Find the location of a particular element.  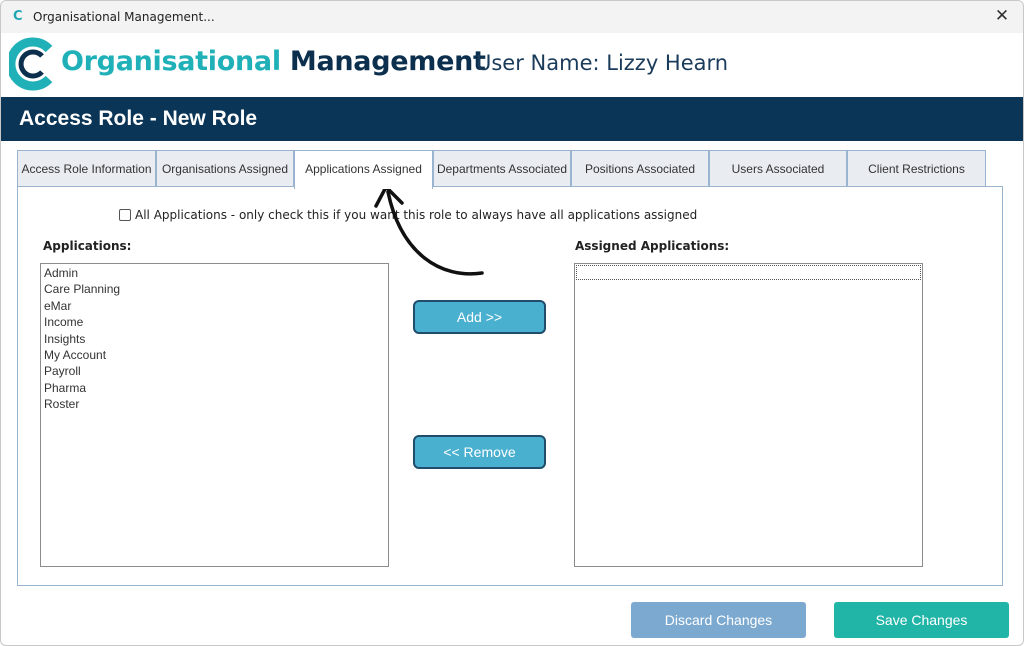

list-item: Care Planning is located at coordinates (214, 289).